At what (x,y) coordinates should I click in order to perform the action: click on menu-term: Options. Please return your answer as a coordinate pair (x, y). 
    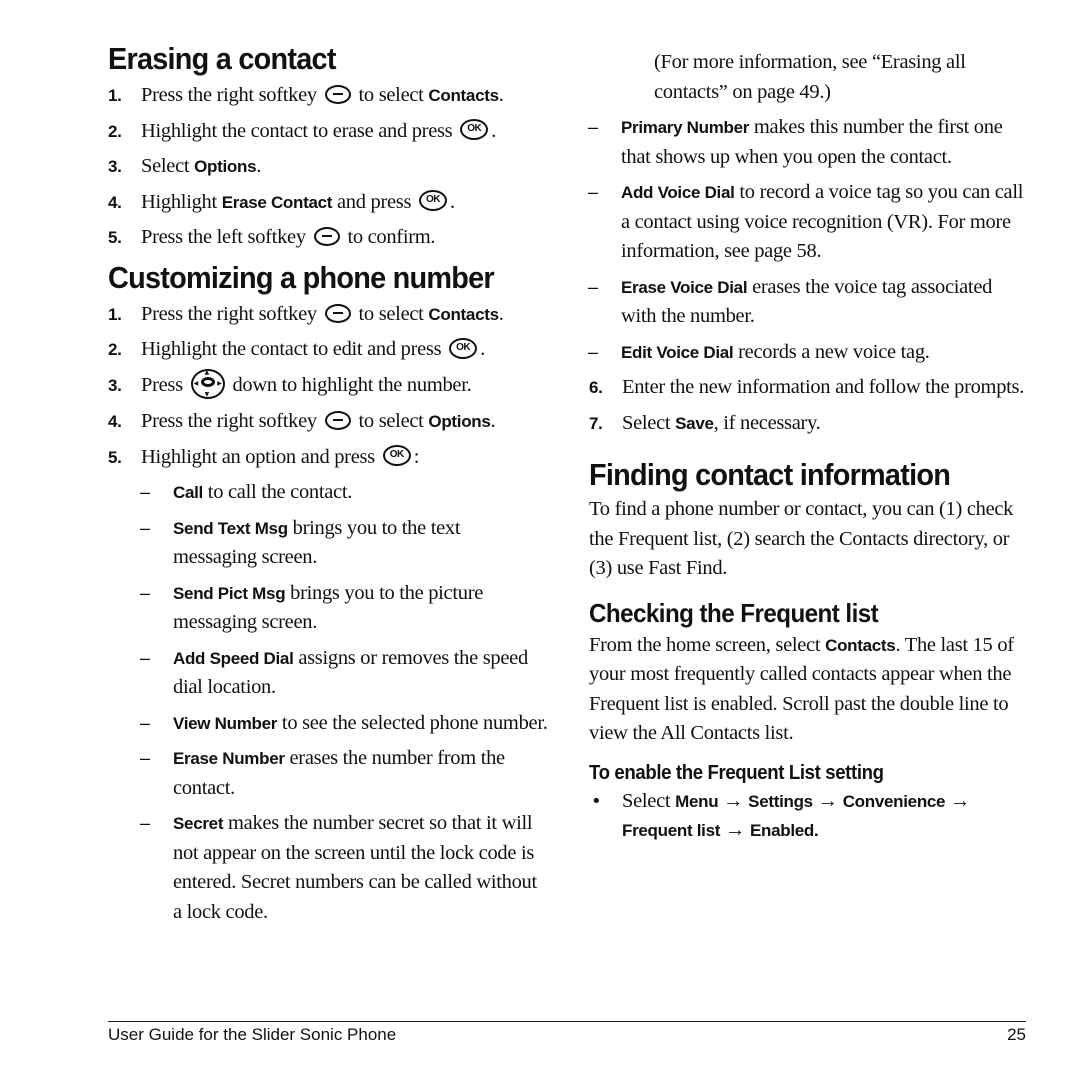
    Looking at the image, I should click on (225, 167).